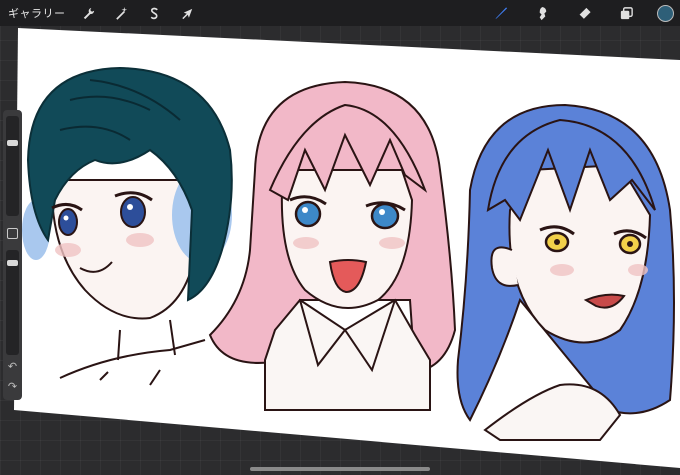  What do you see at coordinates (340, 13) in the screenshot?
I see `top-toolbar: ギャラリー` at bounding box center [340, 13].